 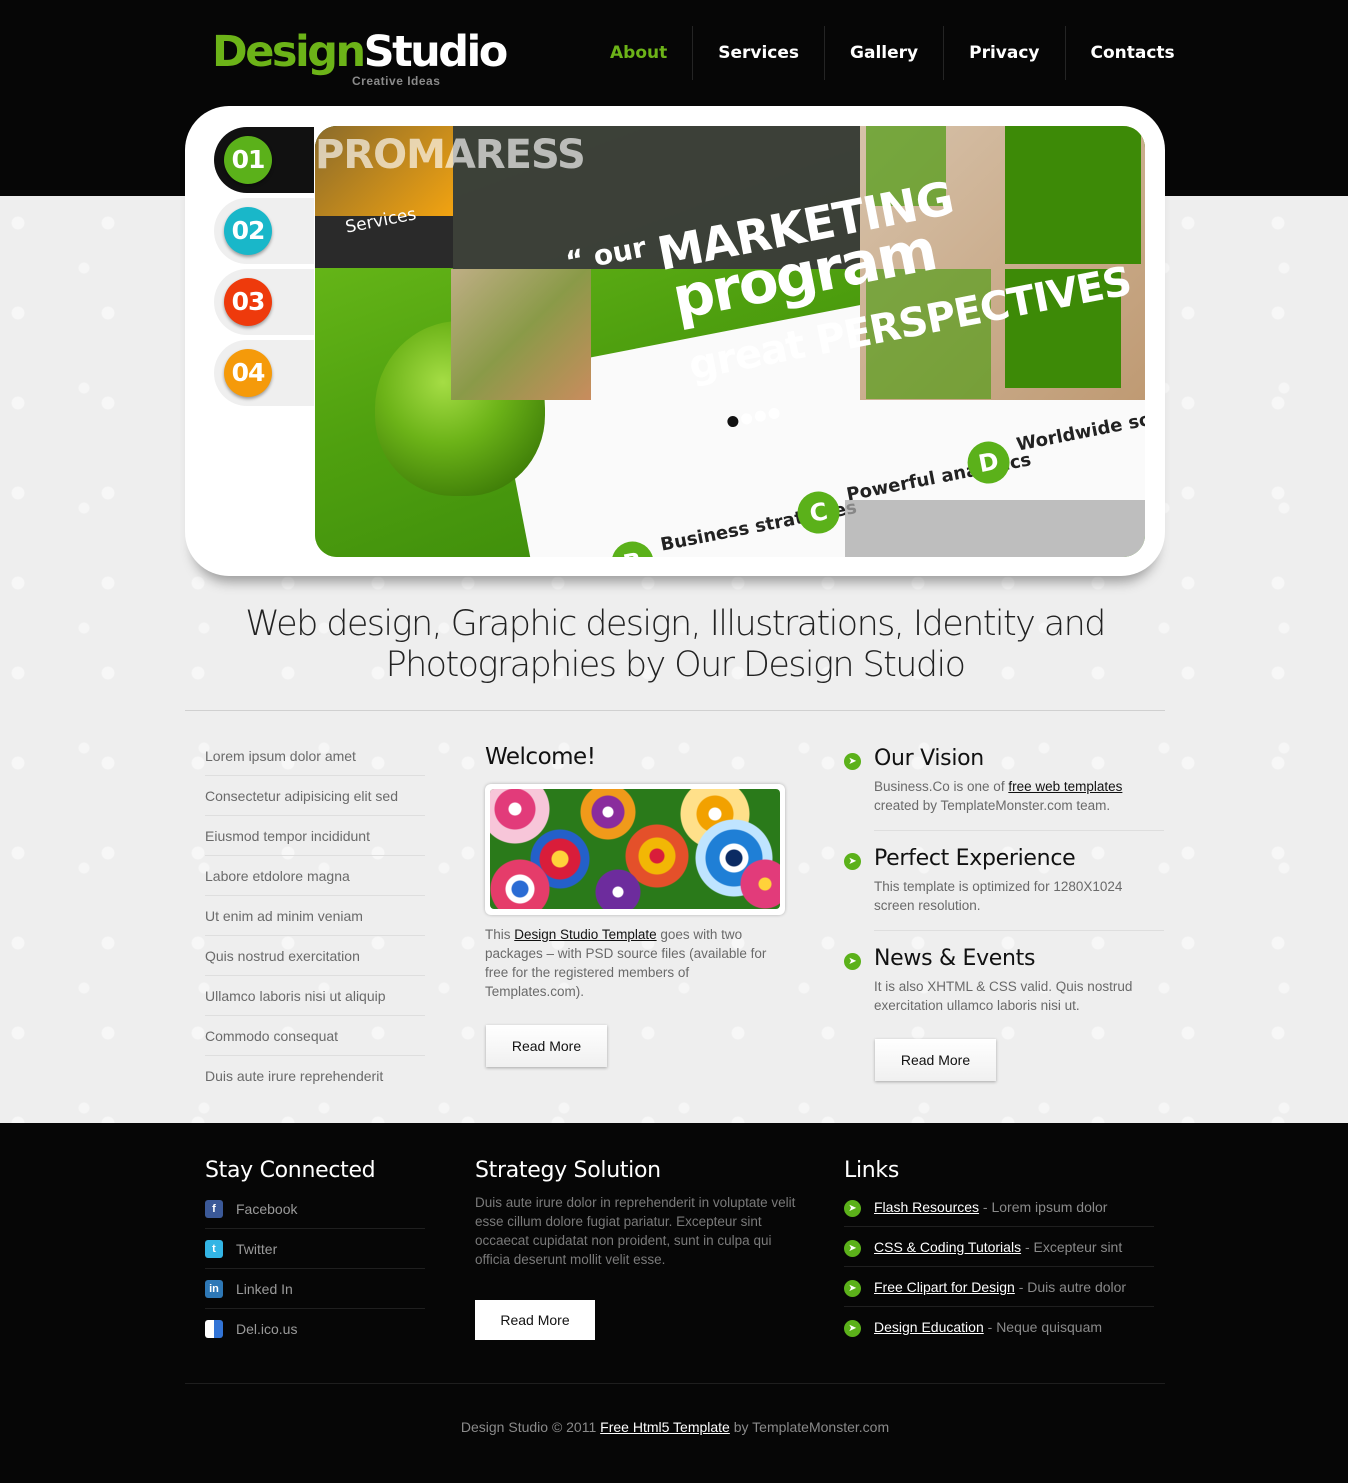 I want to click on strategy-title: Strategy Solution, so click(x=568, y=1170).